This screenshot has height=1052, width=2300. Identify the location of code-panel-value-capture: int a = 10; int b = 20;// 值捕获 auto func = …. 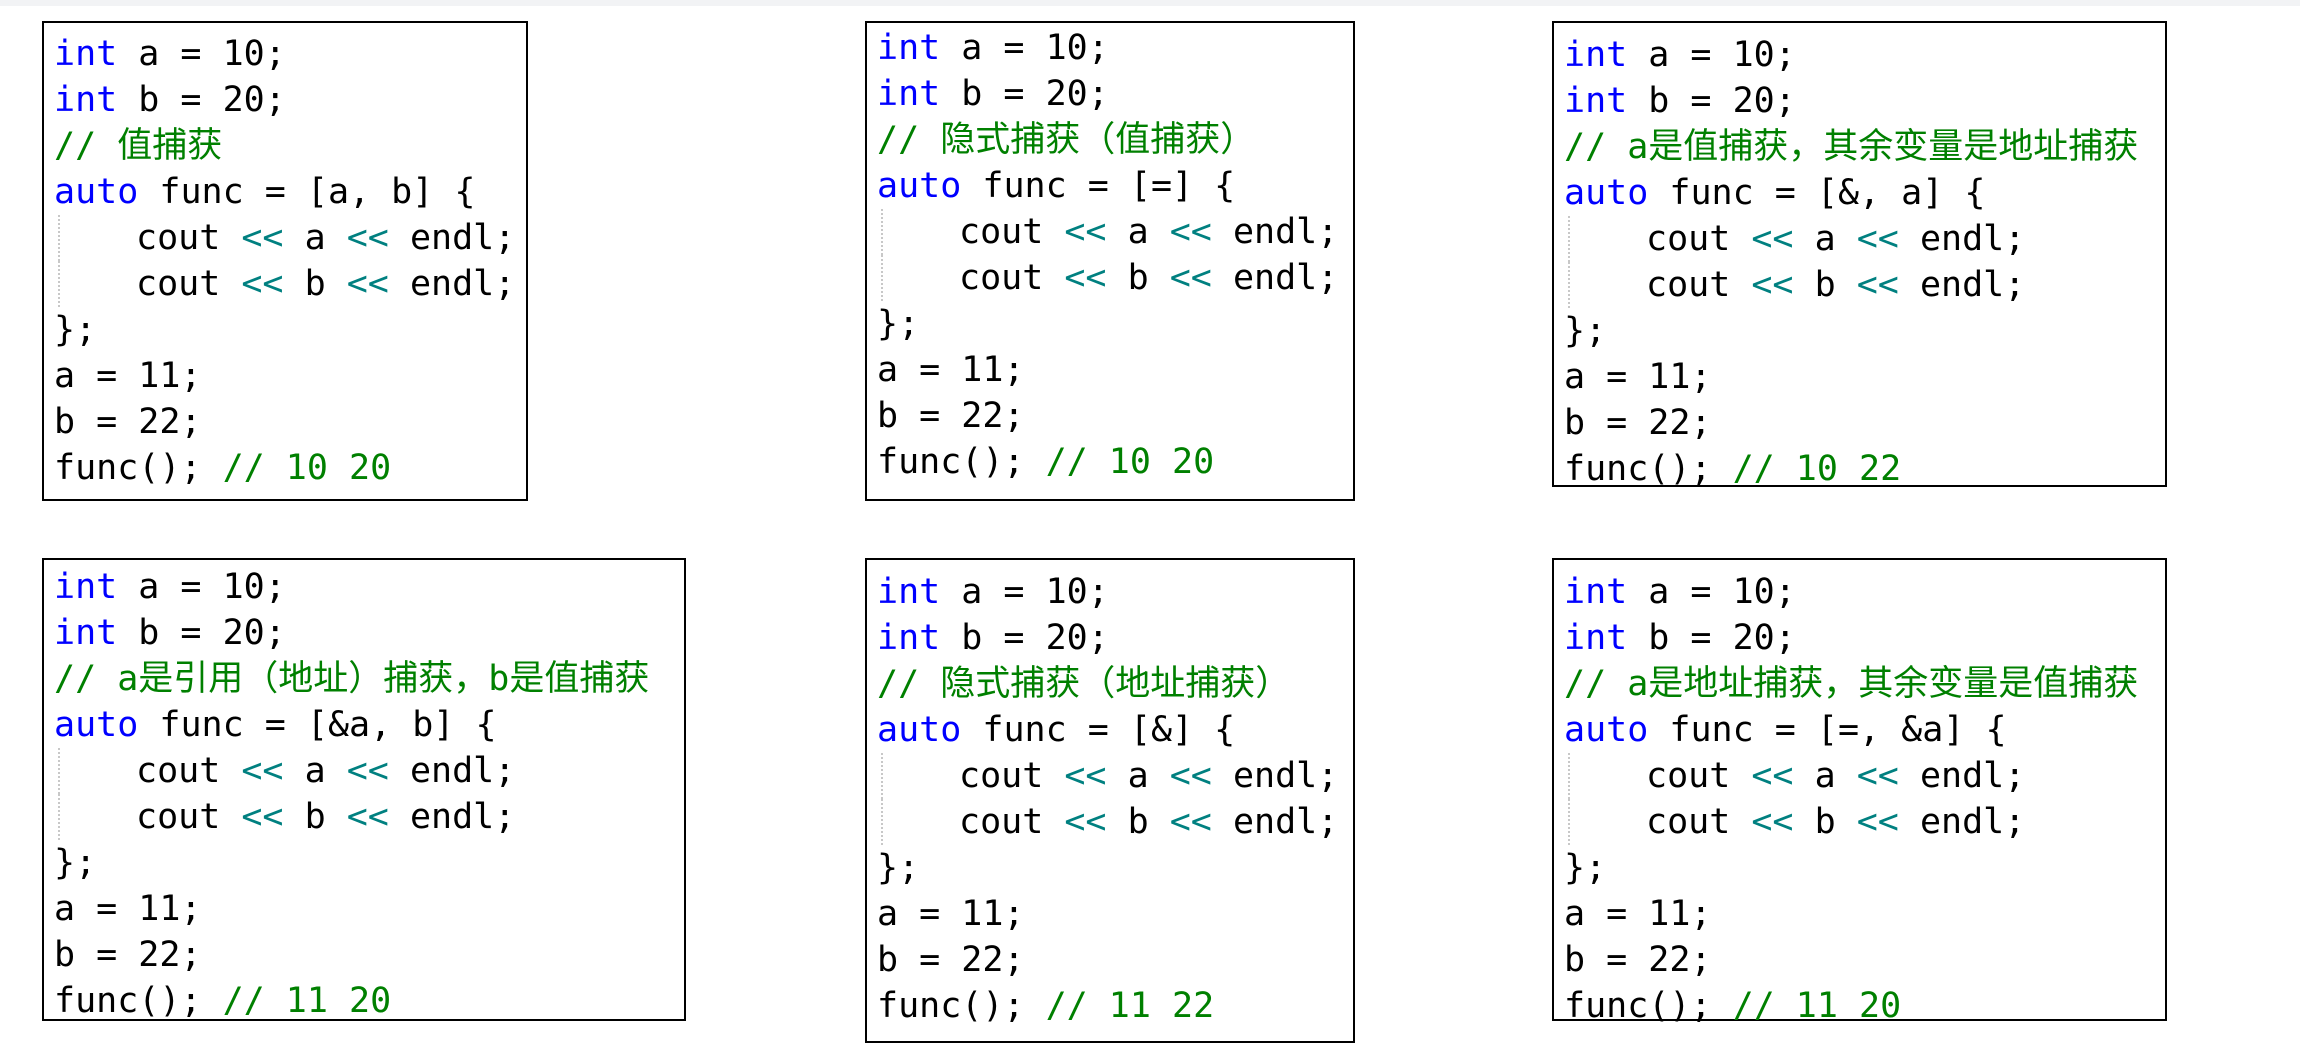
(285, 261).